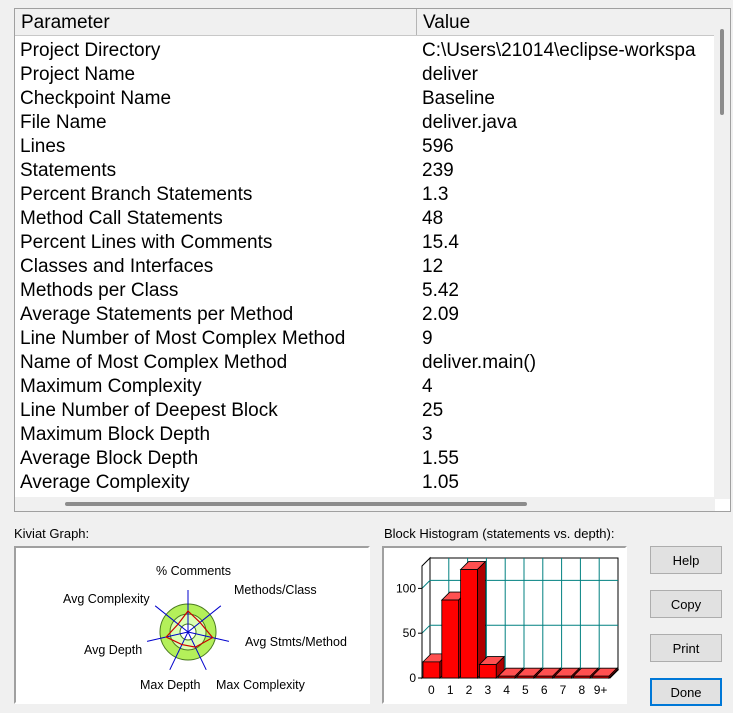 Image resolution: width=733 pixels, height=713 pixels. What do you see at coordinates (365, 459) in the screenshot?
I see `table-row: Average Block Depth 1.55` at bounding box center [365, 459].